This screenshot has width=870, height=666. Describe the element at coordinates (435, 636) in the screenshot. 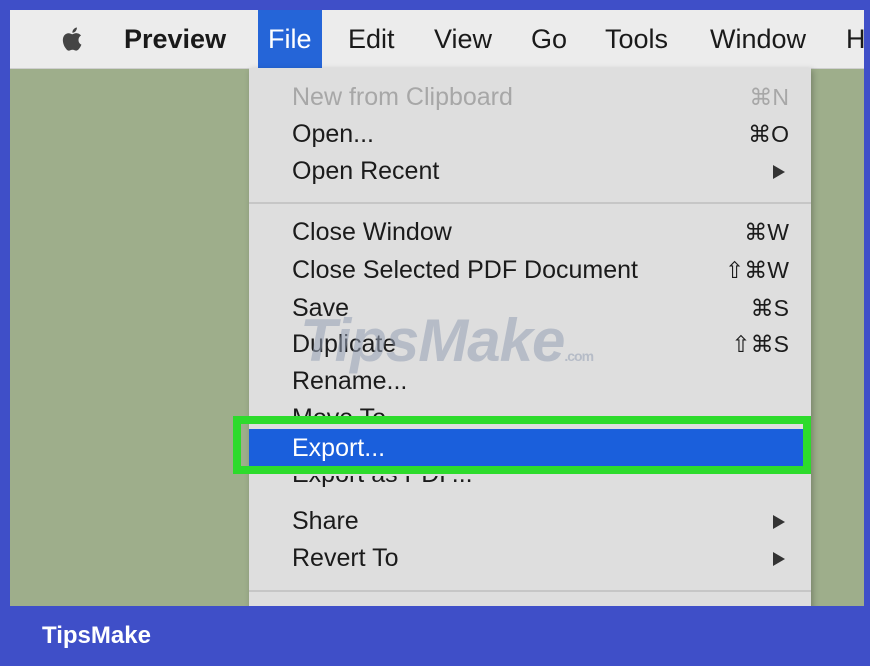

I see `footer-bar: TipsMake` at that location.